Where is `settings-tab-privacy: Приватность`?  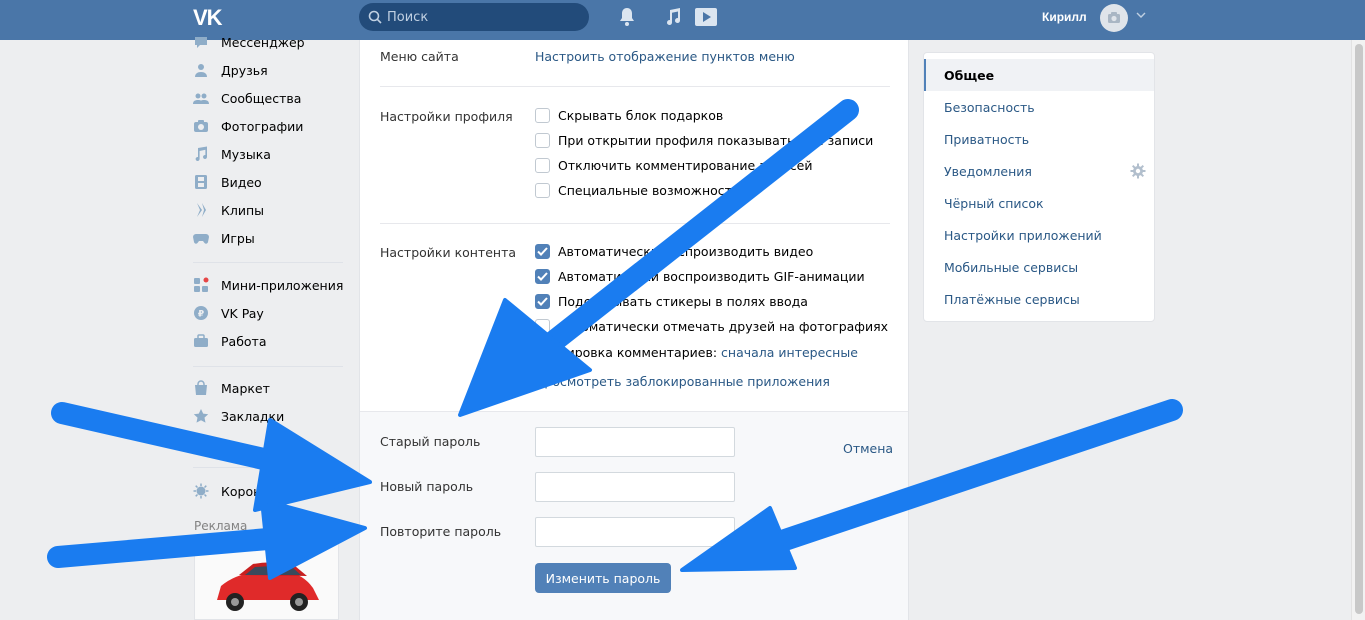
settings-tab-privacy: Приватность is located at coordinates (1039, 139).